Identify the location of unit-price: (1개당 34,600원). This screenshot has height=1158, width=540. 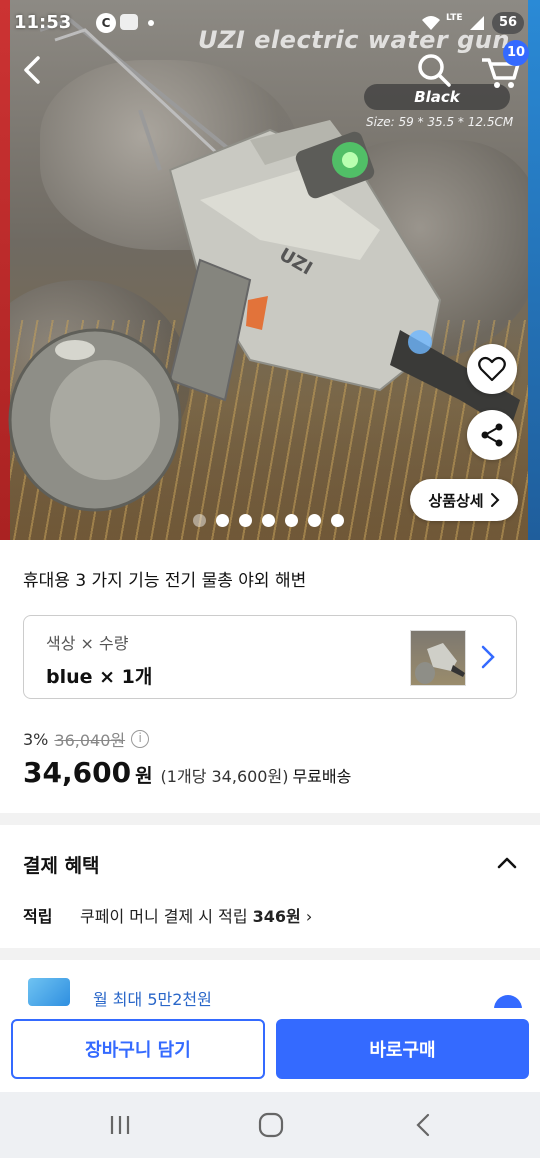
(224, 776).